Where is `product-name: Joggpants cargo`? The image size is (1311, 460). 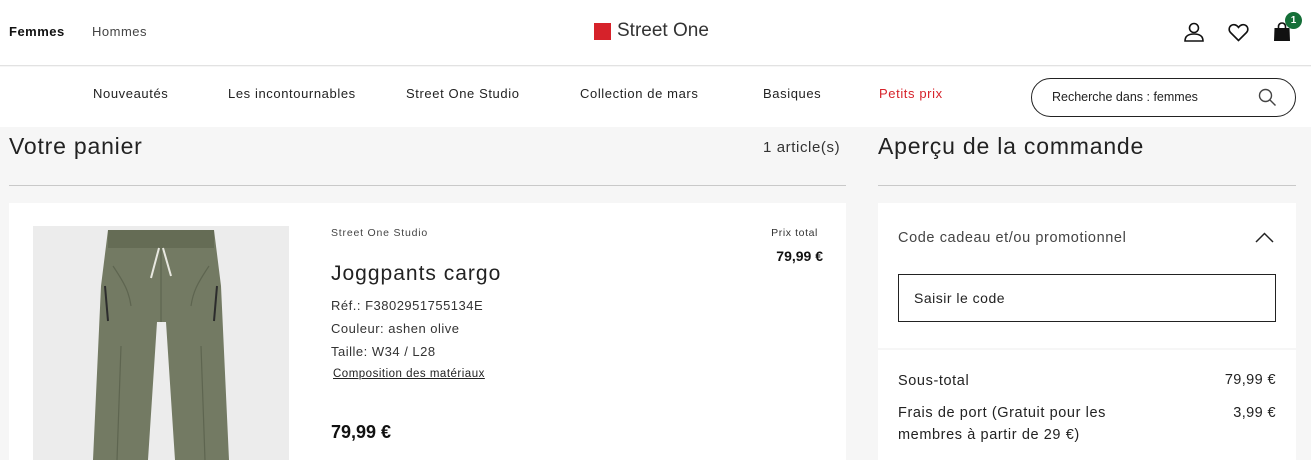 product-name: Joggpants cargo is located at coordinates (416, 274).